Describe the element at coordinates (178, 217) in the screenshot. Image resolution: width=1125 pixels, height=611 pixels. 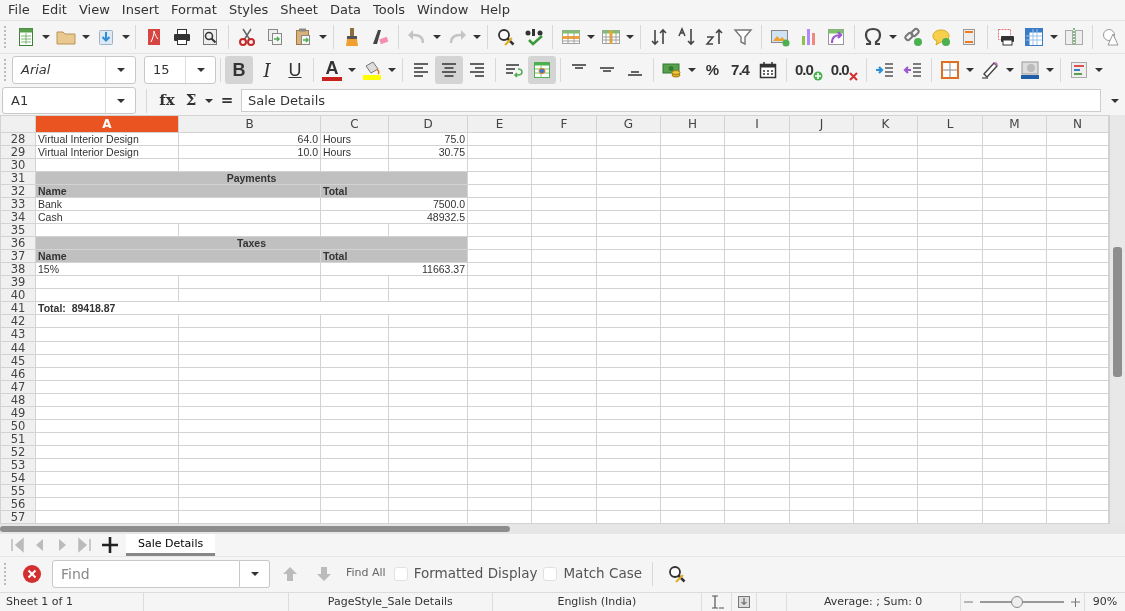
I see `table-cell: Cash` at that location.